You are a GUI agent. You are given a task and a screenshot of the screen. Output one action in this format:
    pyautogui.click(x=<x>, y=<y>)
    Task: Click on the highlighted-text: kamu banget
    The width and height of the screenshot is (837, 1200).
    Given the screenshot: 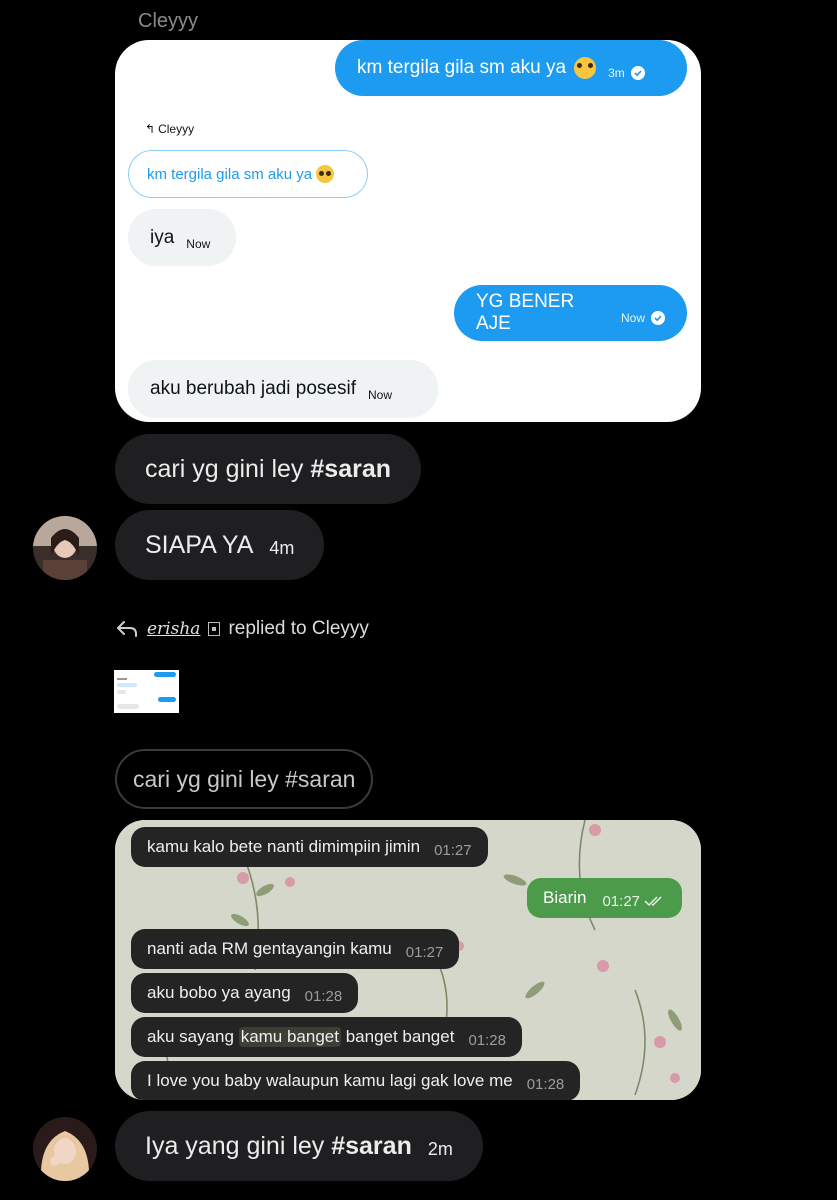 What is the action you would take?
    pyautogui.click(x=289, y=1037)
    